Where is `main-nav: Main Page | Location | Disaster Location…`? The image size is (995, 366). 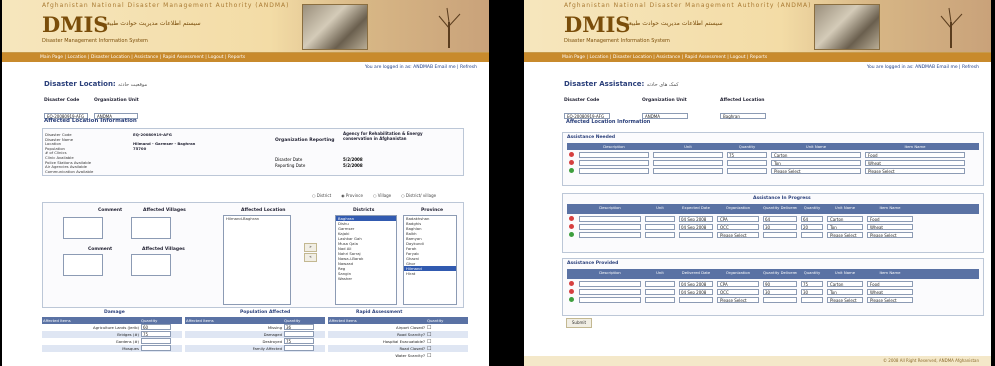
main-nav: Main Page | Location | Disaster Location… is located at coordinates (245, 57).